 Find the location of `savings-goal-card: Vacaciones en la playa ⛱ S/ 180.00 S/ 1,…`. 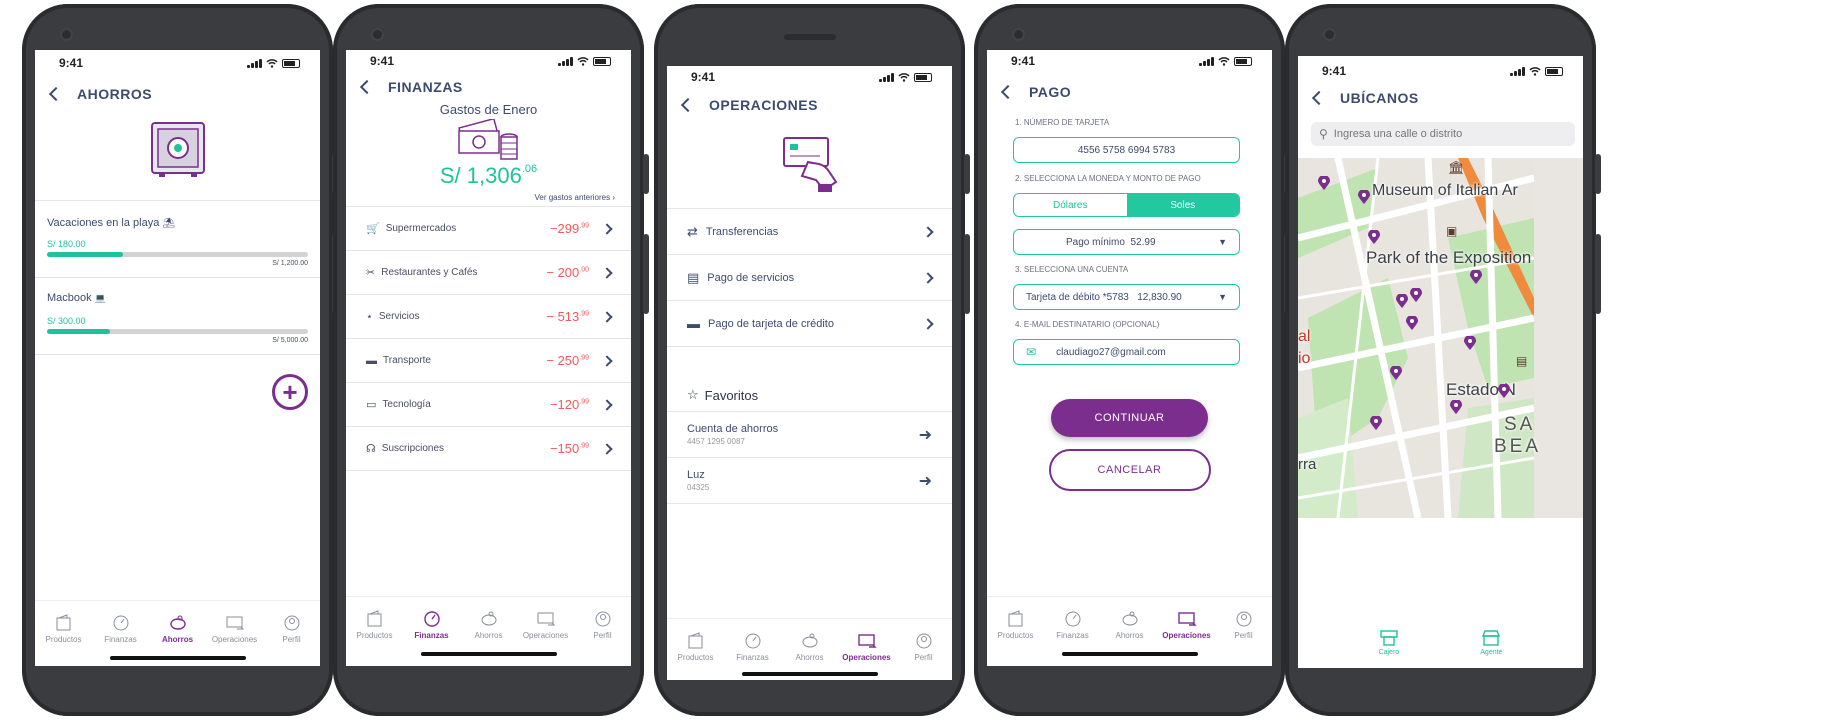

savings-goal-card: Vacaciones en la playa ⛱ S/ 180.00 S/ 1,… is located at coordinates (177, 239).